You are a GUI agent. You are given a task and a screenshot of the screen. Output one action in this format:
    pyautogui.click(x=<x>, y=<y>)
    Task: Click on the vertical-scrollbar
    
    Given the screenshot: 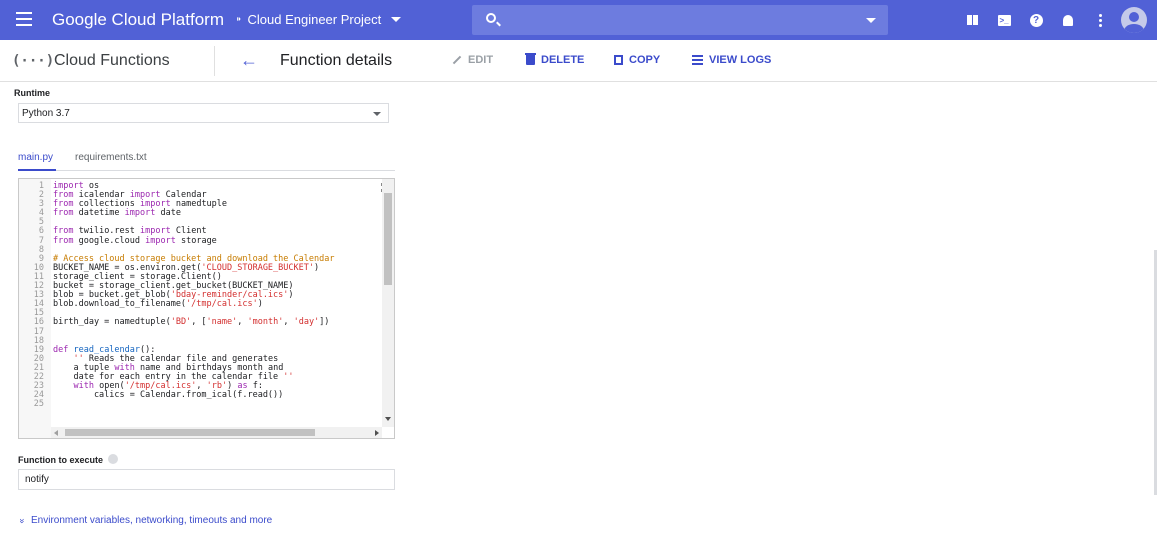 What is the action you would take?
    pyautogui.click(x=388, y=303)
    